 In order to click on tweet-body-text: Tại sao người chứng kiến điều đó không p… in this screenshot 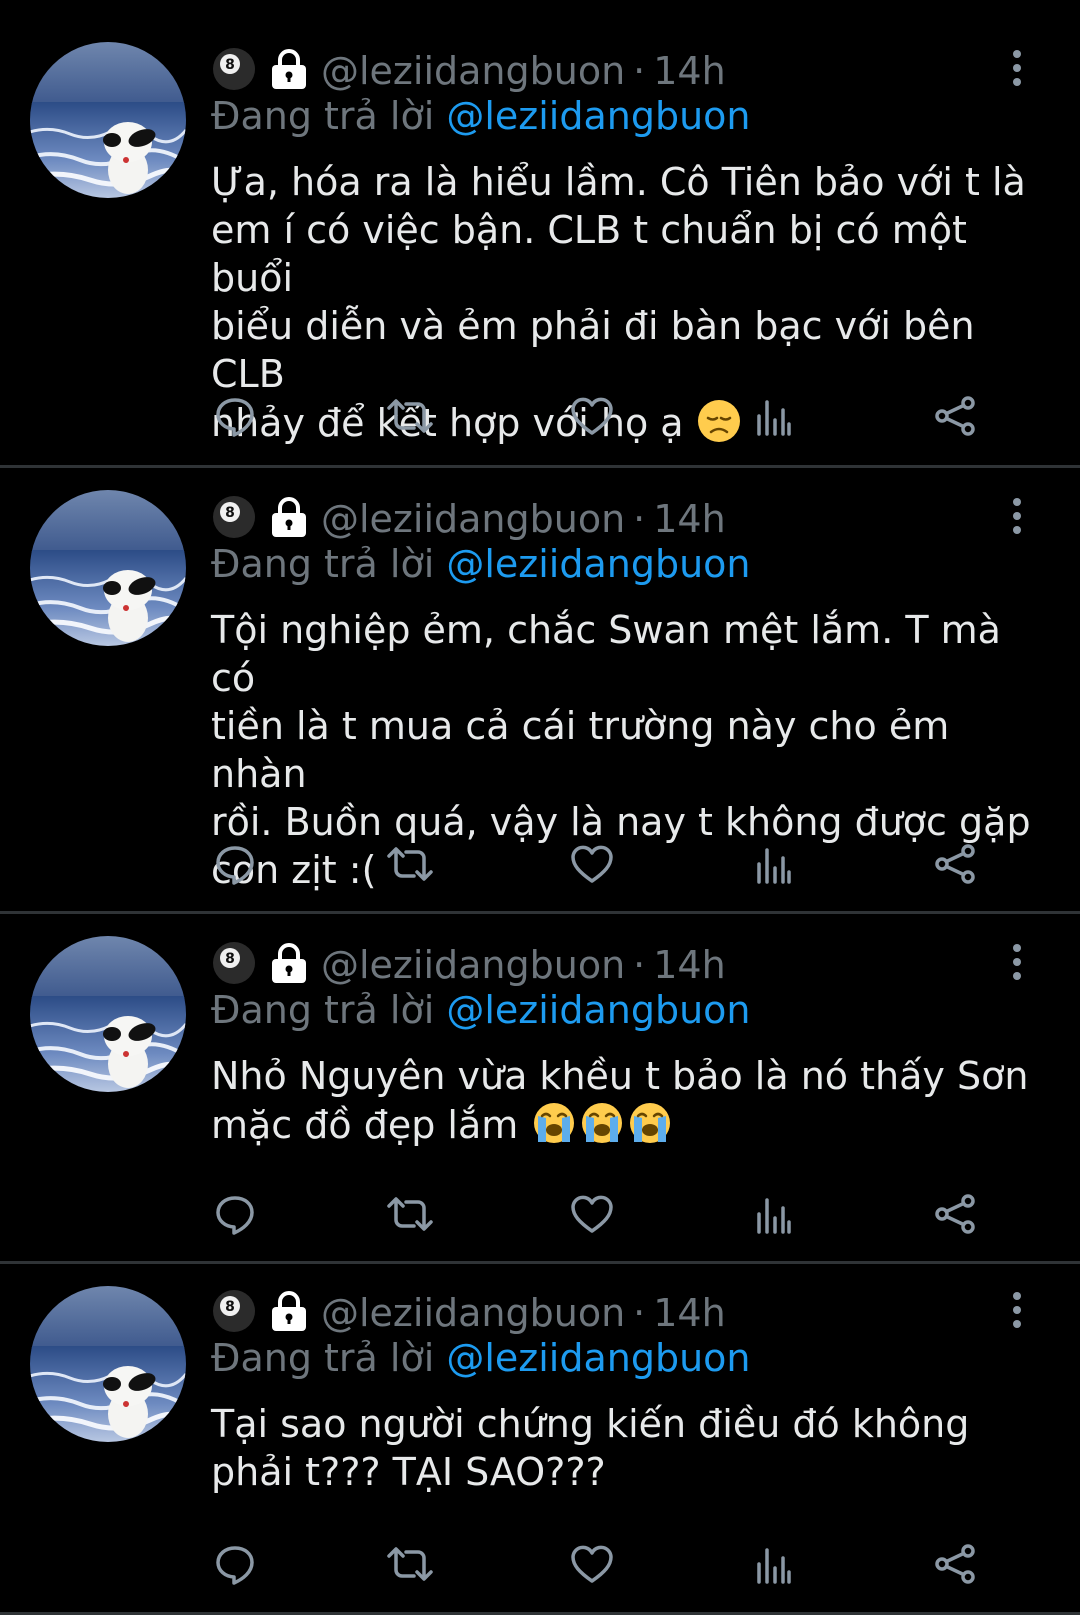, I will do `click(590, 1448)`.